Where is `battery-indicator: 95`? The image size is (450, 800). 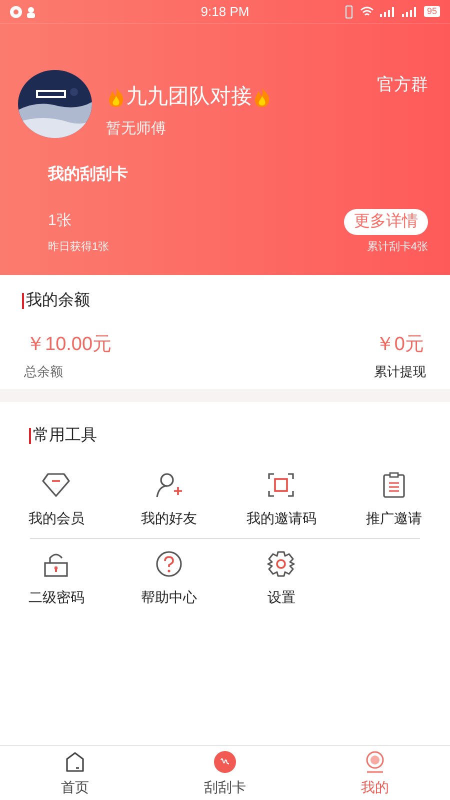
battery-indicator: 95 is located at coordinates (432, 11).